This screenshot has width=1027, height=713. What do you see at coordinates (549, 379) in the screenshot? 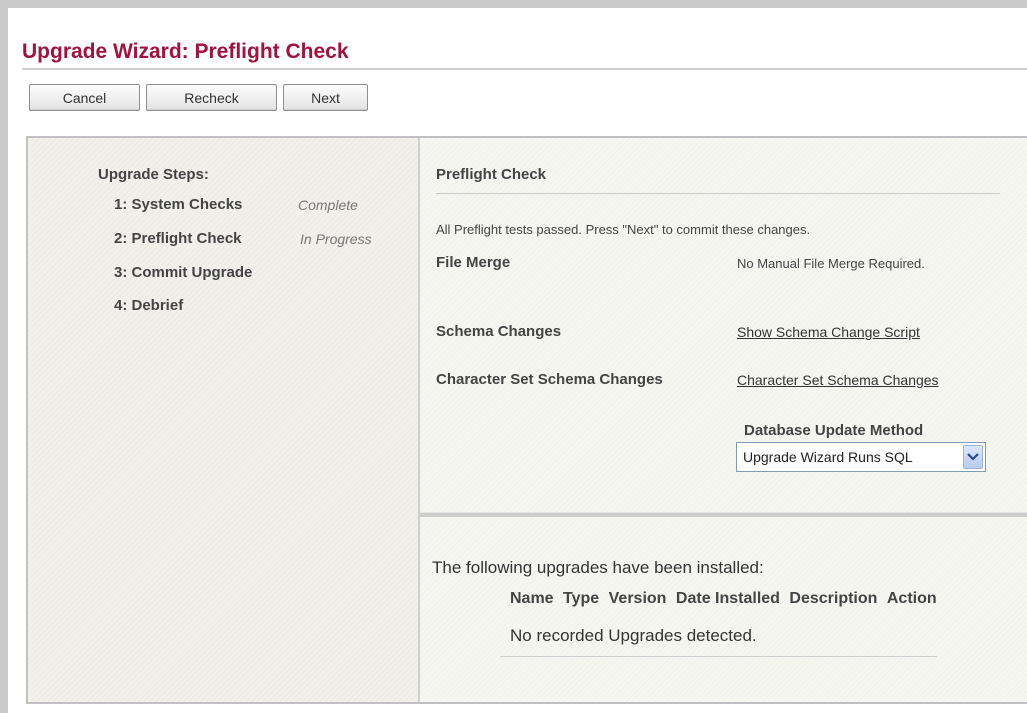
I see `charset-changes-label: Character Set Schema Changes` at bounding box center [549, 379].